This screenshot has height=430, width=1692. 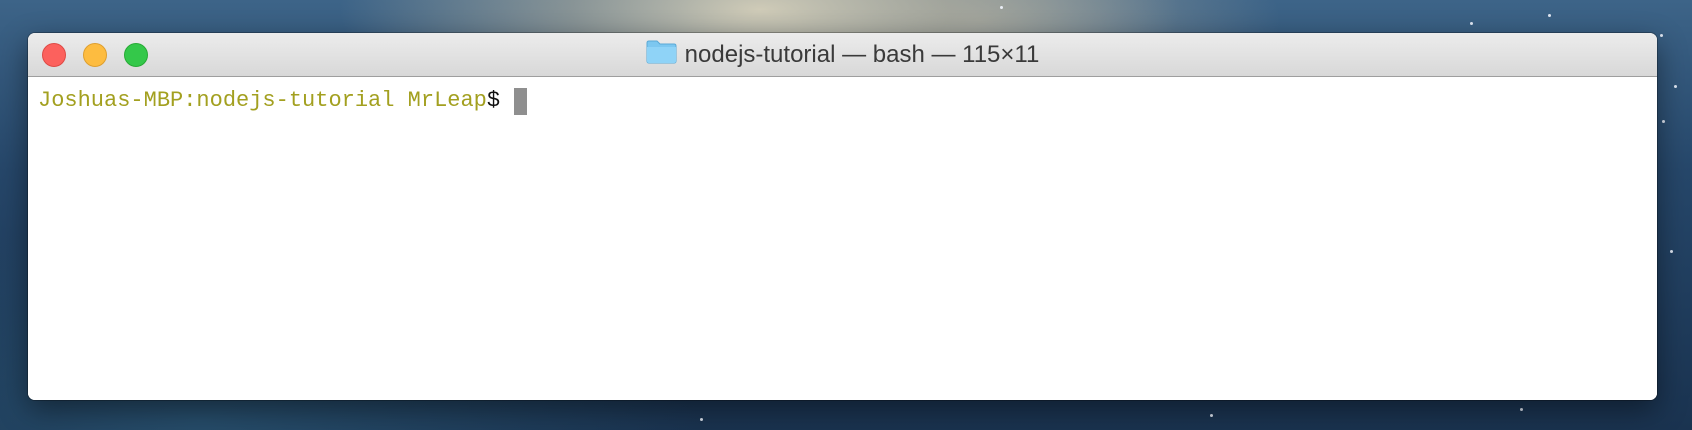 What do you see at coordinates (493, 100) in the screenshot?
I see `prompt-symbol: $` at bounding box center [493, 100].